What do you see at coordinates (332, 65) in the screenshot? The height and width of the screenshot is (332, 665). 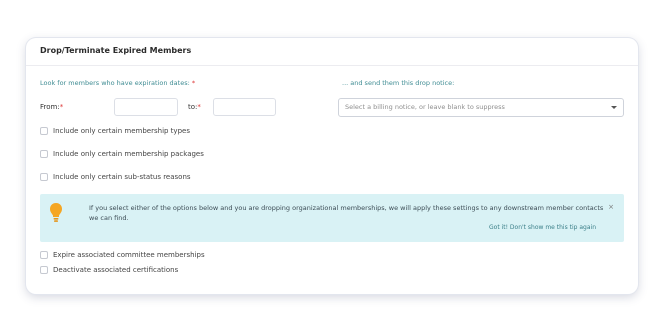 I see `title-divider` at bounding box center [332, 65].